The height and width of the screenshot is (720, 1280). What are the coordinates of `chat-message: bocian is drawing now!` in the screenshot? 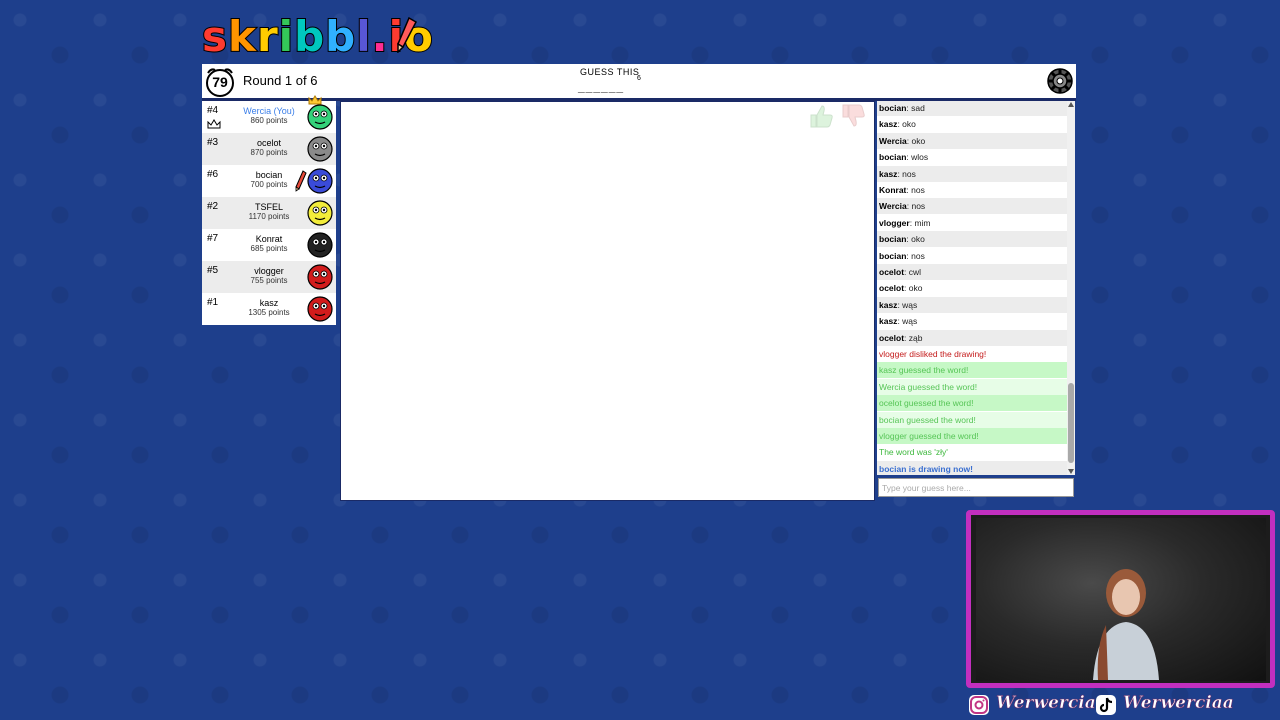 It's located at (973, 467).